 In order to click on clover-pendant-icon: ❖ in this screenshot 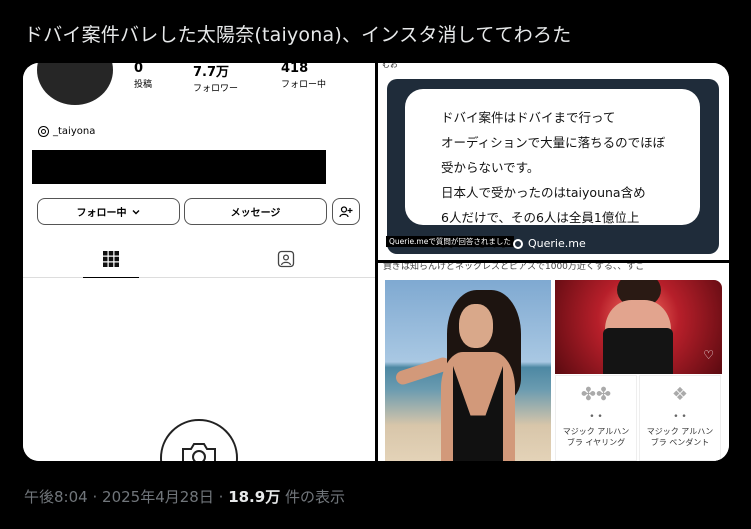, I will do `click(680, 394)`.